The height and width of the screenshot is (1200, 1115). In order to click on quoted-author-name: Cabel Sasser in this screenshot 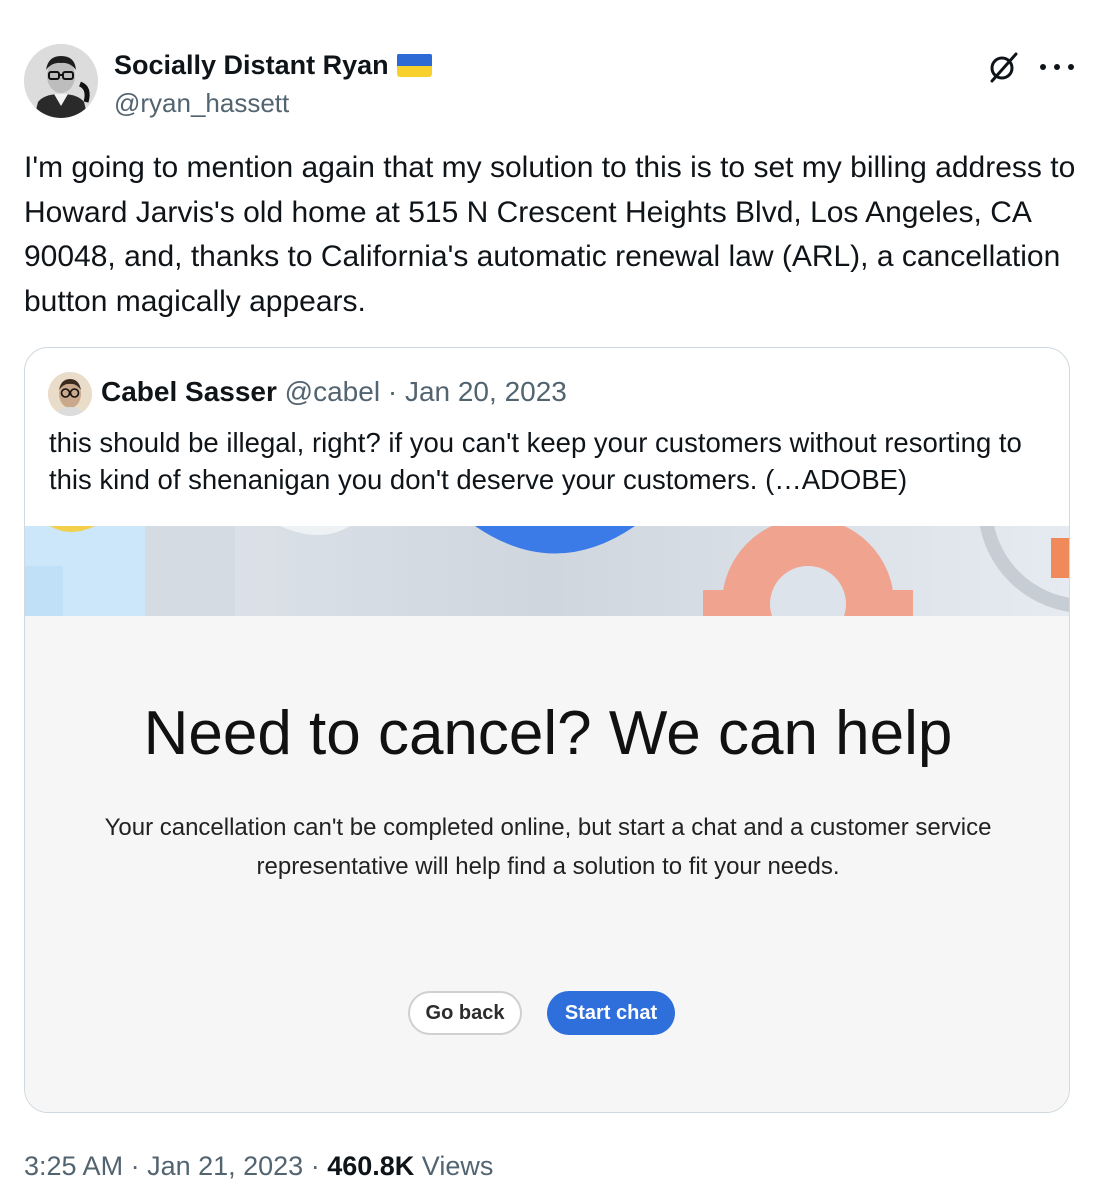, I will do `click(189, 391)`.